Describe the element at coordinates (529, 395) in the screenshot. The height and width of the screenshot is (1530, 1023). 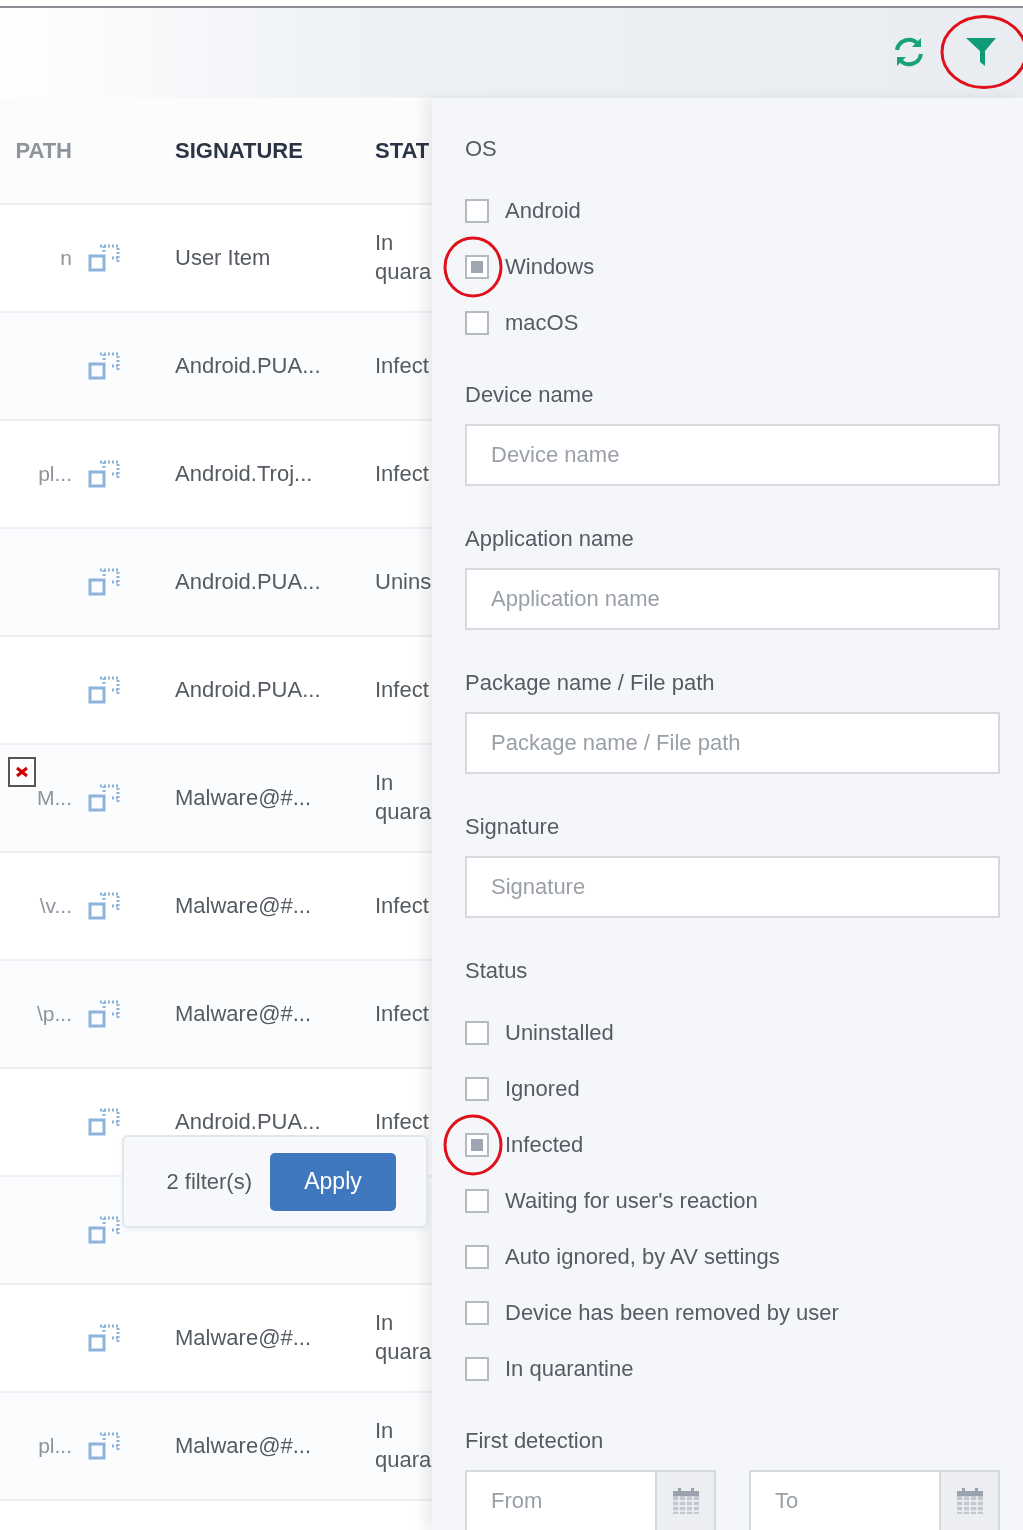
I see `field-label: Device name` at that location.